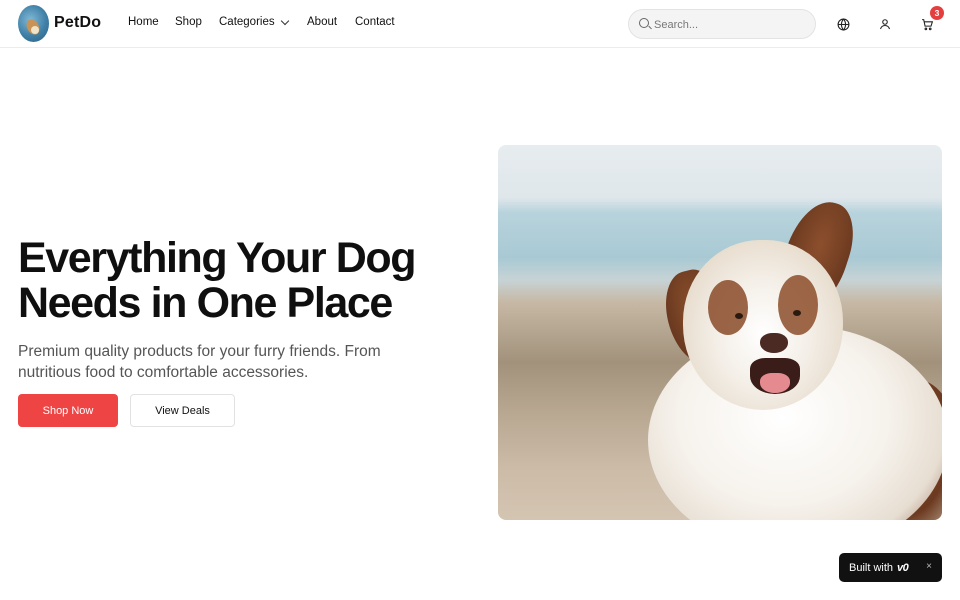  Describe the element at coordinates (774, 343) in the screenshot. I see `dog-nose` at that location.